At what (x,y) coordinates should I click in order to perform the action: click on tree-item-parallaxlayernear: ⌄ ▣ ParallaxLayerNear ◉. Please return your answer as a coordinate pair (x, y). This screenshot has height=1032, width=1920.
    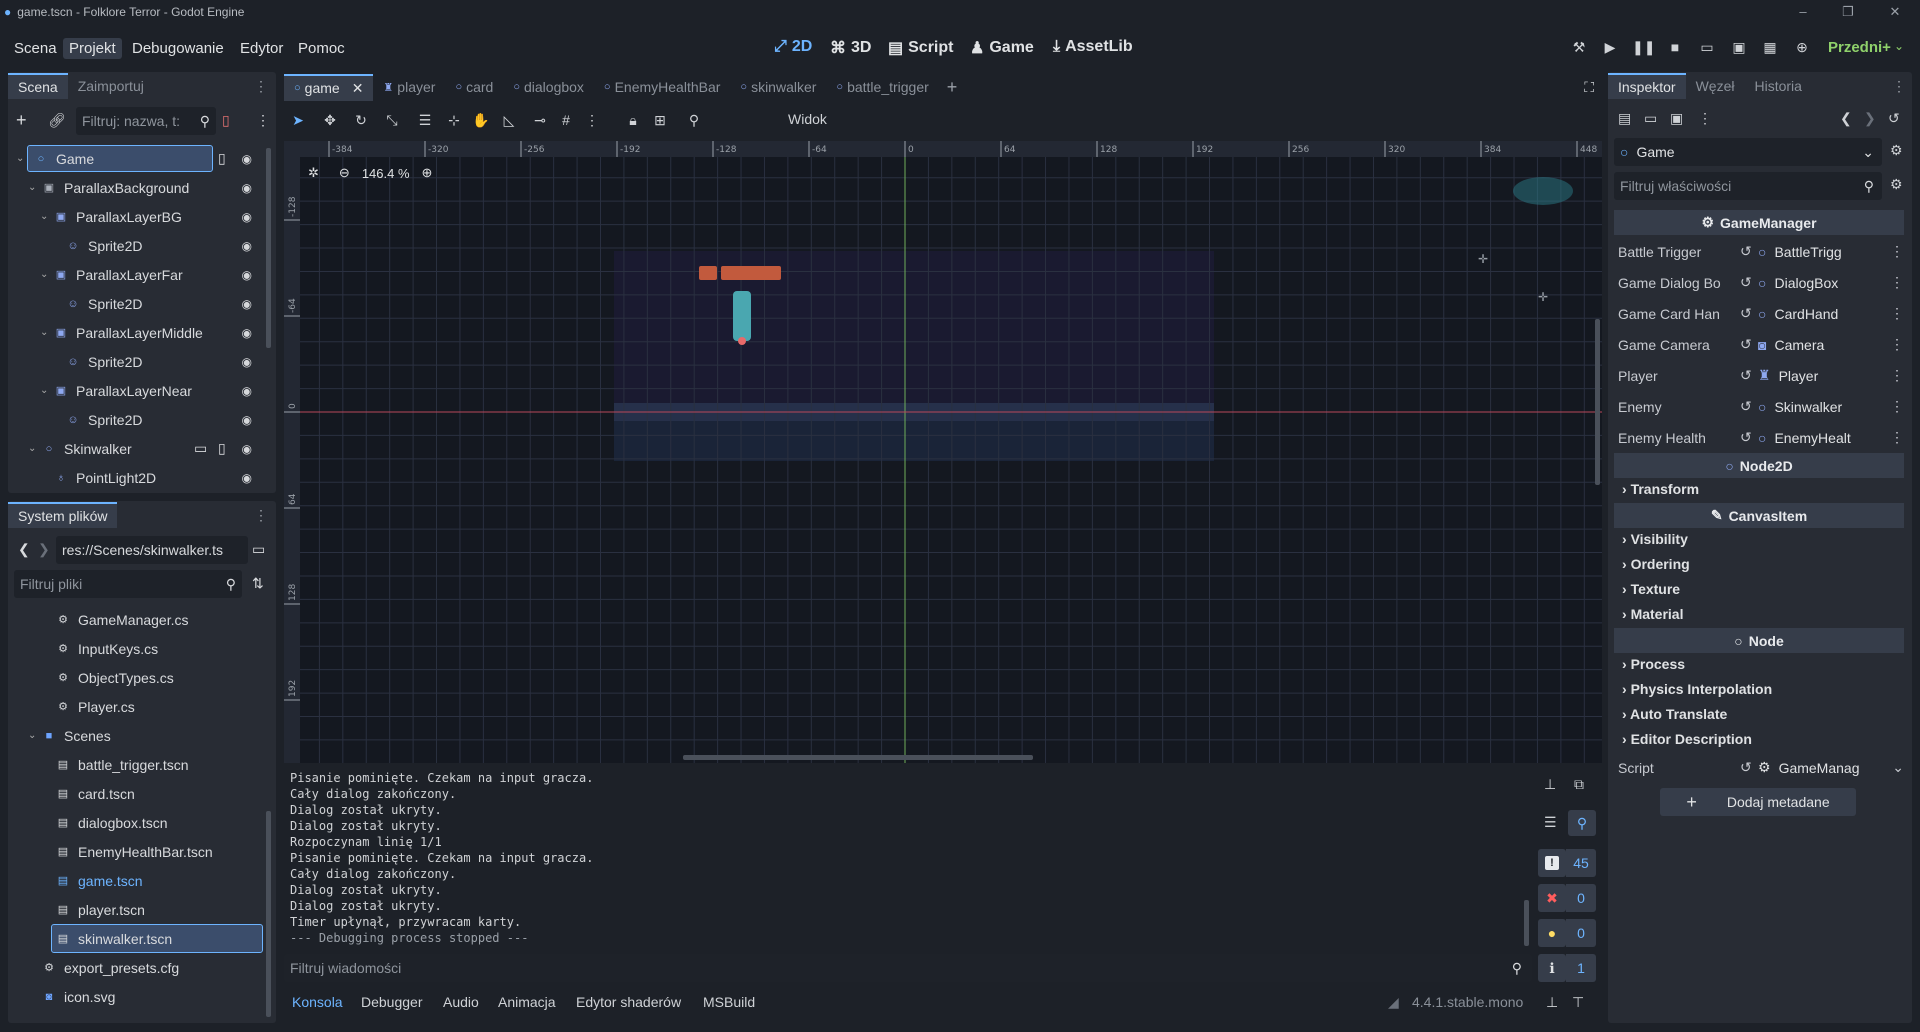
    Looking at the image, I should click on (138, 390).